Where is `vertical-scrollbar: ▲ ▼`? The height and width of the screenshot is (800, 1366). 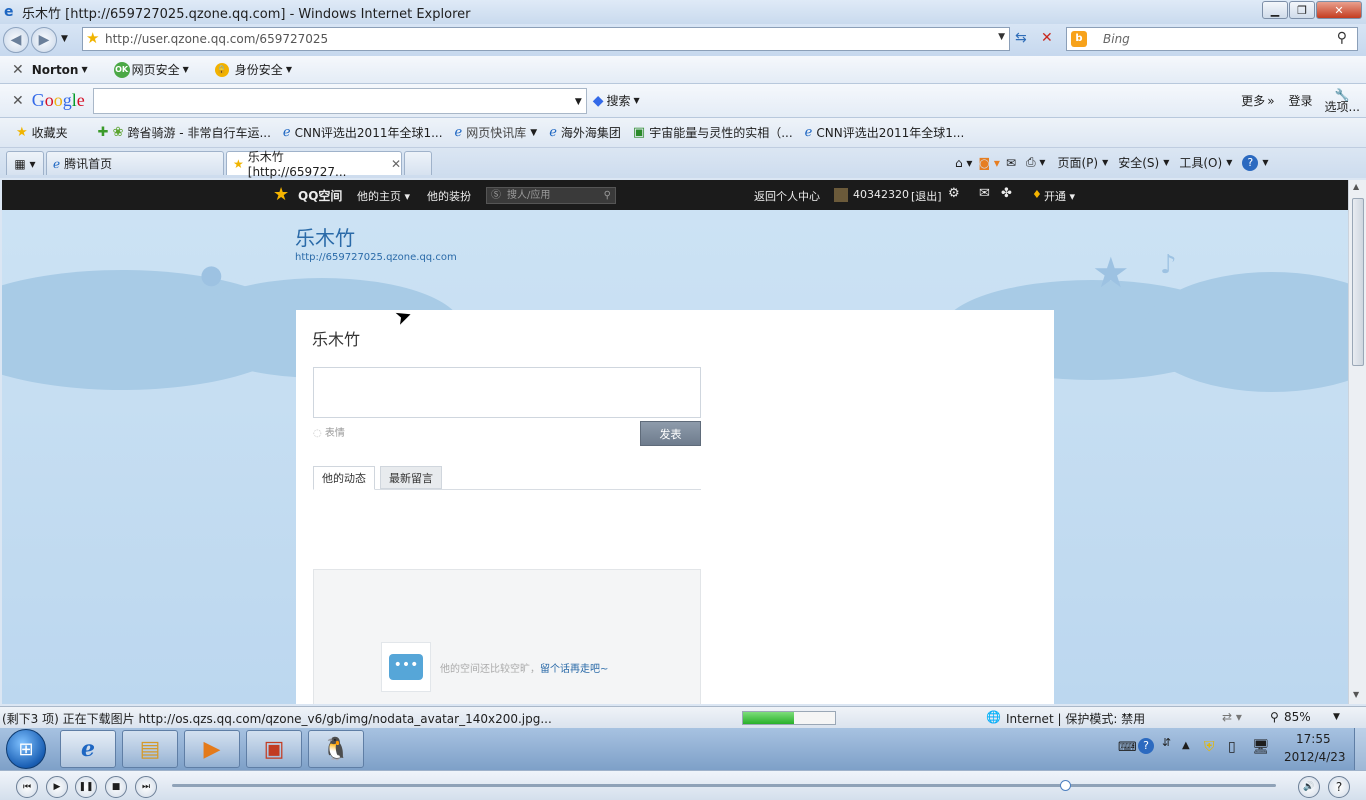 vertical-scrollbar: ▲ ▼ is located at coordinates (1357, 442).